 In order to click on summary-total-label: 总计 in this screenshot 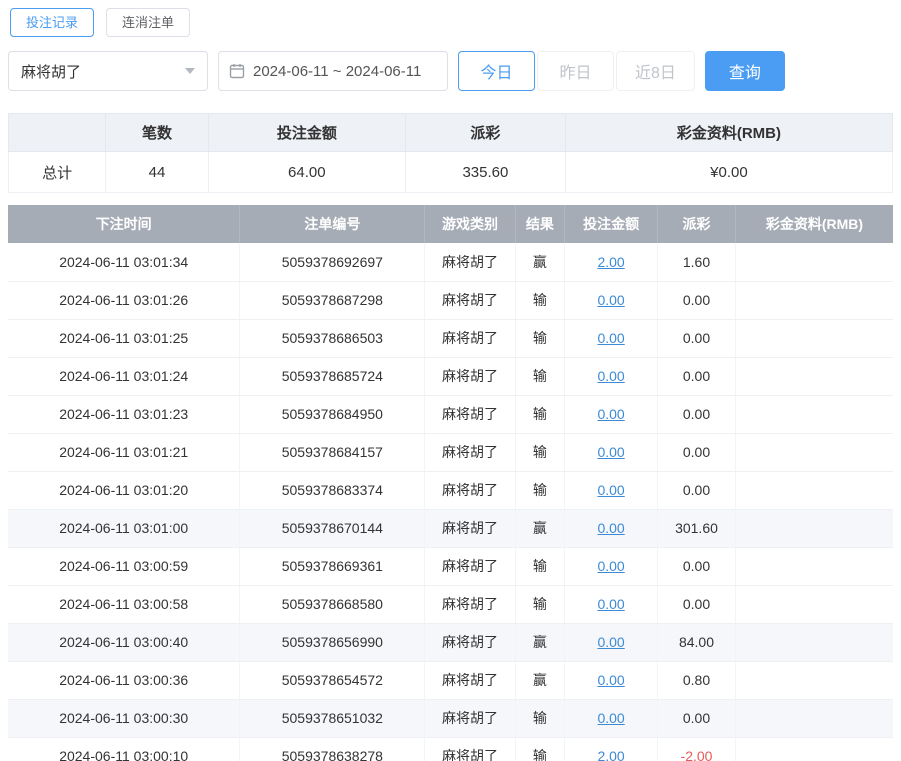, I will do `click(57, 172)`.